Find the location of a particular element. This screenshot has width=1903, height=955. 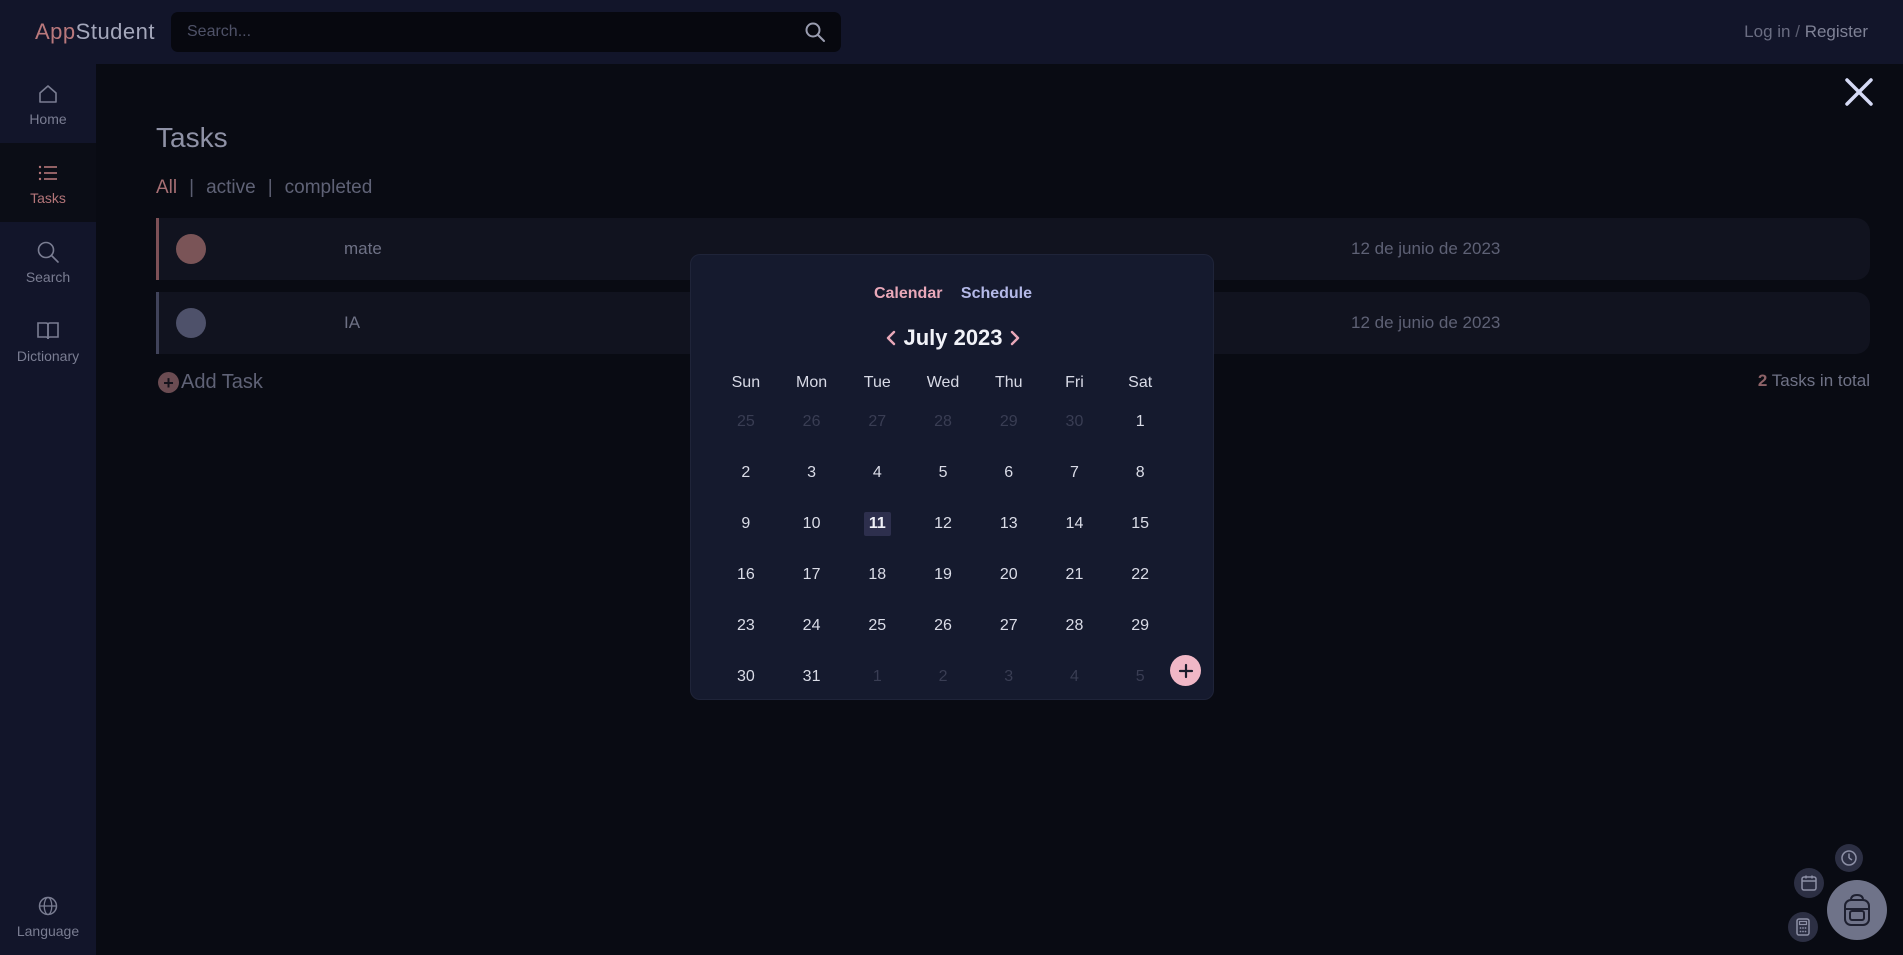

task-name: mate is located at coordinates (363, 248).